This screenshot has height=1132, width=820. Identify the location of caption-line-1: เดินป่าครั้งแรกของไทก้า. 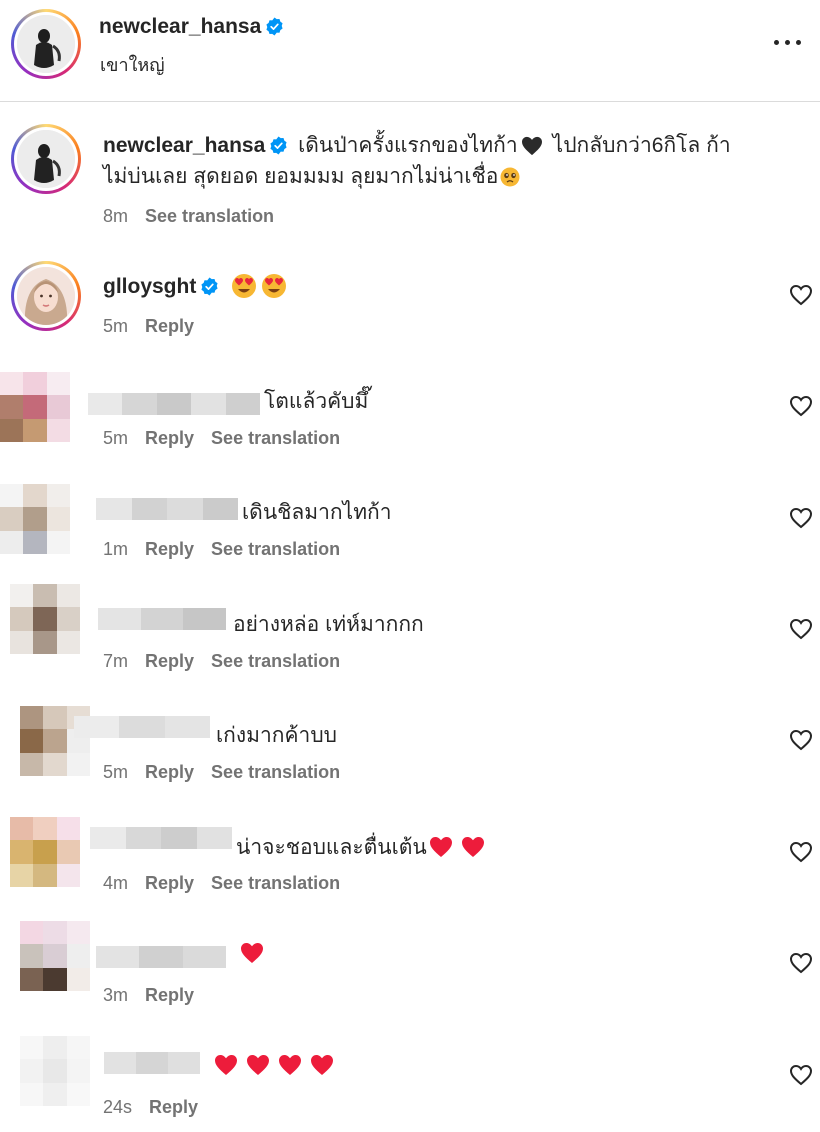
(408, 145).